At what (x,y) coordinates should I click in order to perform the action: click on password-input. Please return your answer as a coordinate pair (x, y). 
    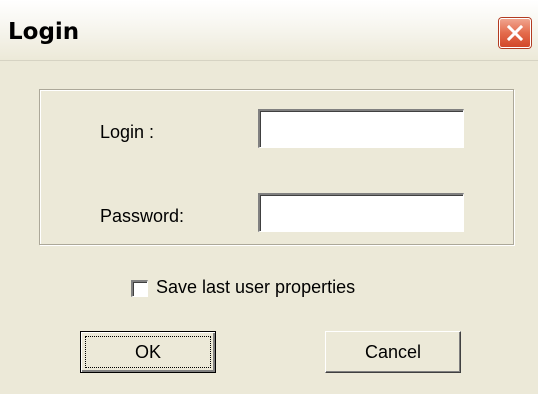
    Looking at the image, I should click on (361, 212).